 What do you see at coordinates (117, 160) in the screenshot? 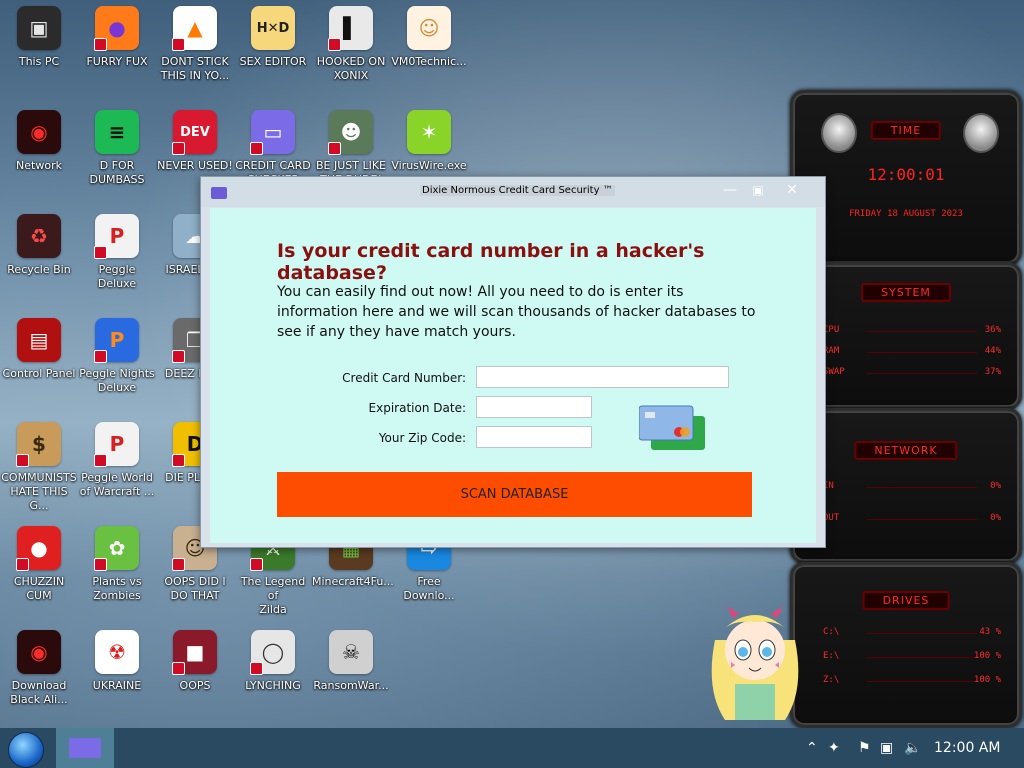
I see `desktop-icon-d-for-dumbass: ≡ D FOR DUMBASS` at bounding box center [117, 160].